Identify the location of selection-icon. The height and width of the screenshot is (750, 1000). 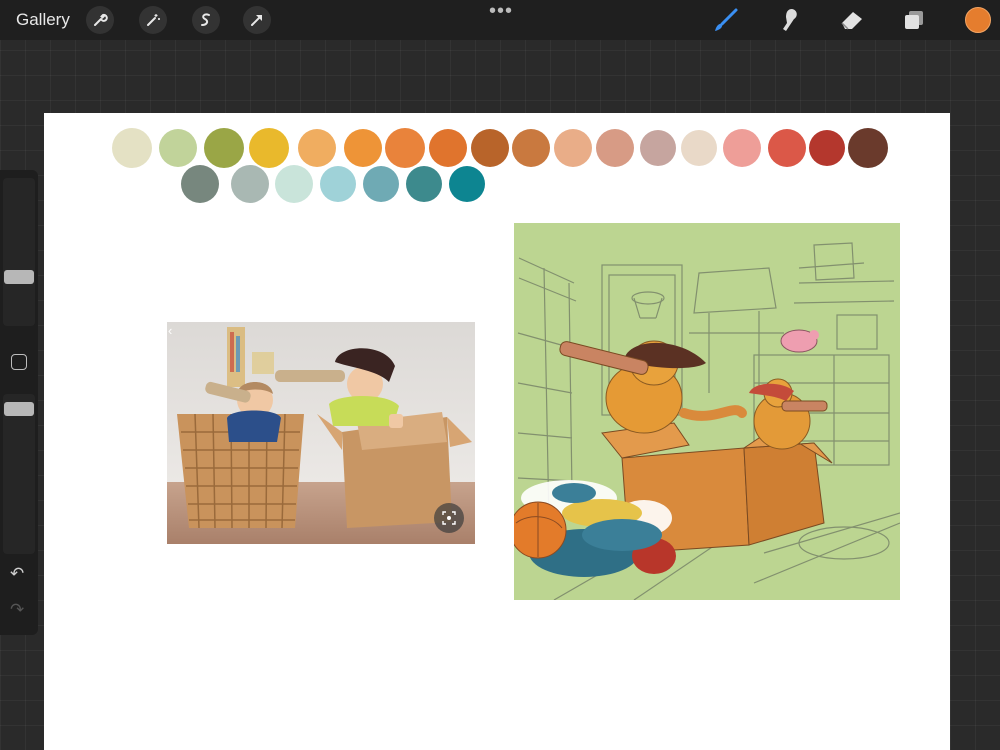
(206, 20).